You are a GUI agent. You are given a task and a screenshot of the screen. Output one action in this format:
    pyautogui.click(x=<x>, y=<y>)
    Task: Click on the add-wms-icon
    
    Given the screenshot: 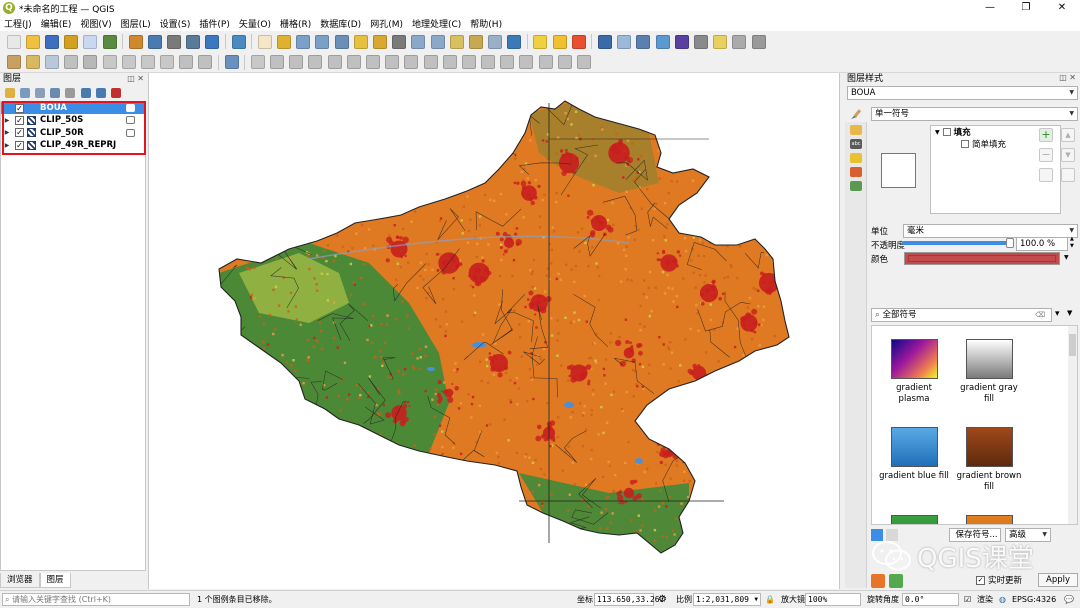 What is the action you would take?
    pyautogui.click(x=212, y=41)
    